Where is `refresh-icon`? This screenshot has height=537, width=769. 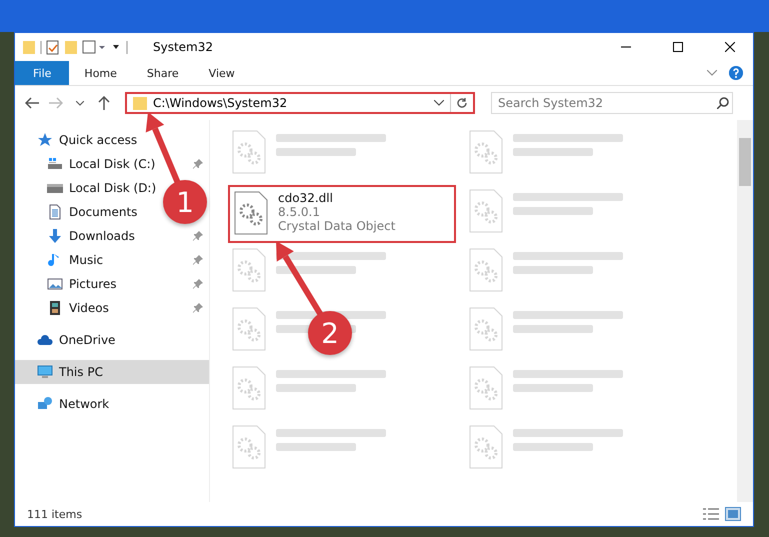 refresh-icon is located at coordinates (462, 103).